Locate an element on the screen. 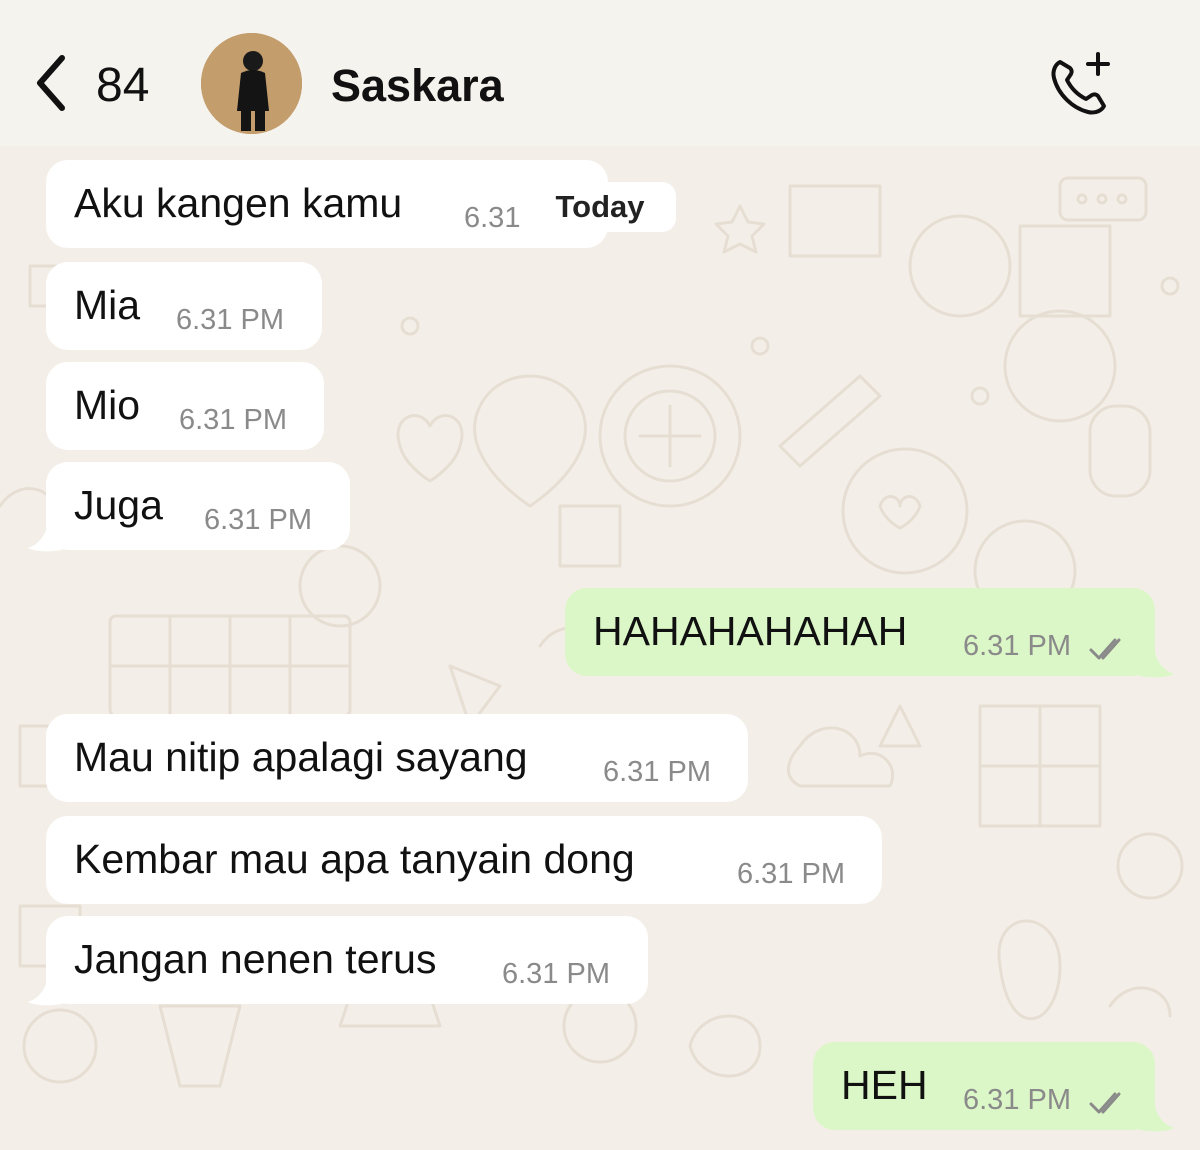 This screenshot has height=1150, width=1200. message-bubble-outgoing: HAHAHAHAHAH 6.31 PM is located at coordinates (860, 632).